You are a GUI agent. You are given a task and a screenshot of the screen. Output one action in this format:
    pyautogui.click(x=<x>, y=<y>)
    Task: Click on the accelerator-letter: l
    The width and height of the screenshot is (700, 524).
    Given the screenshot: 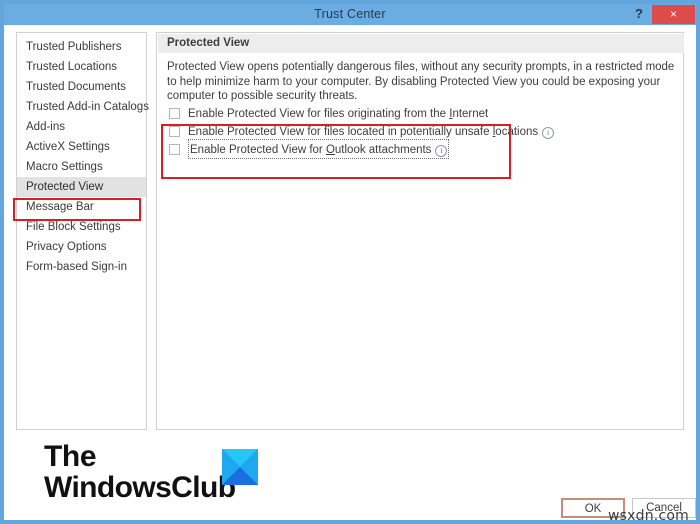 What is the action you would take?
    pyautogui.click(x=494, y=132)
    